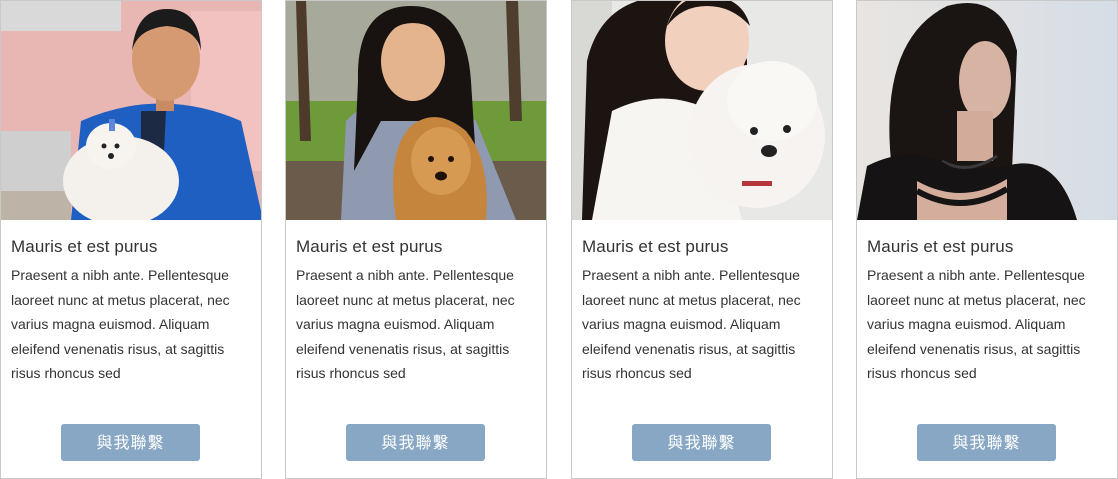  I want to click on profile-photo-woman-portrait, so click(987, 110).